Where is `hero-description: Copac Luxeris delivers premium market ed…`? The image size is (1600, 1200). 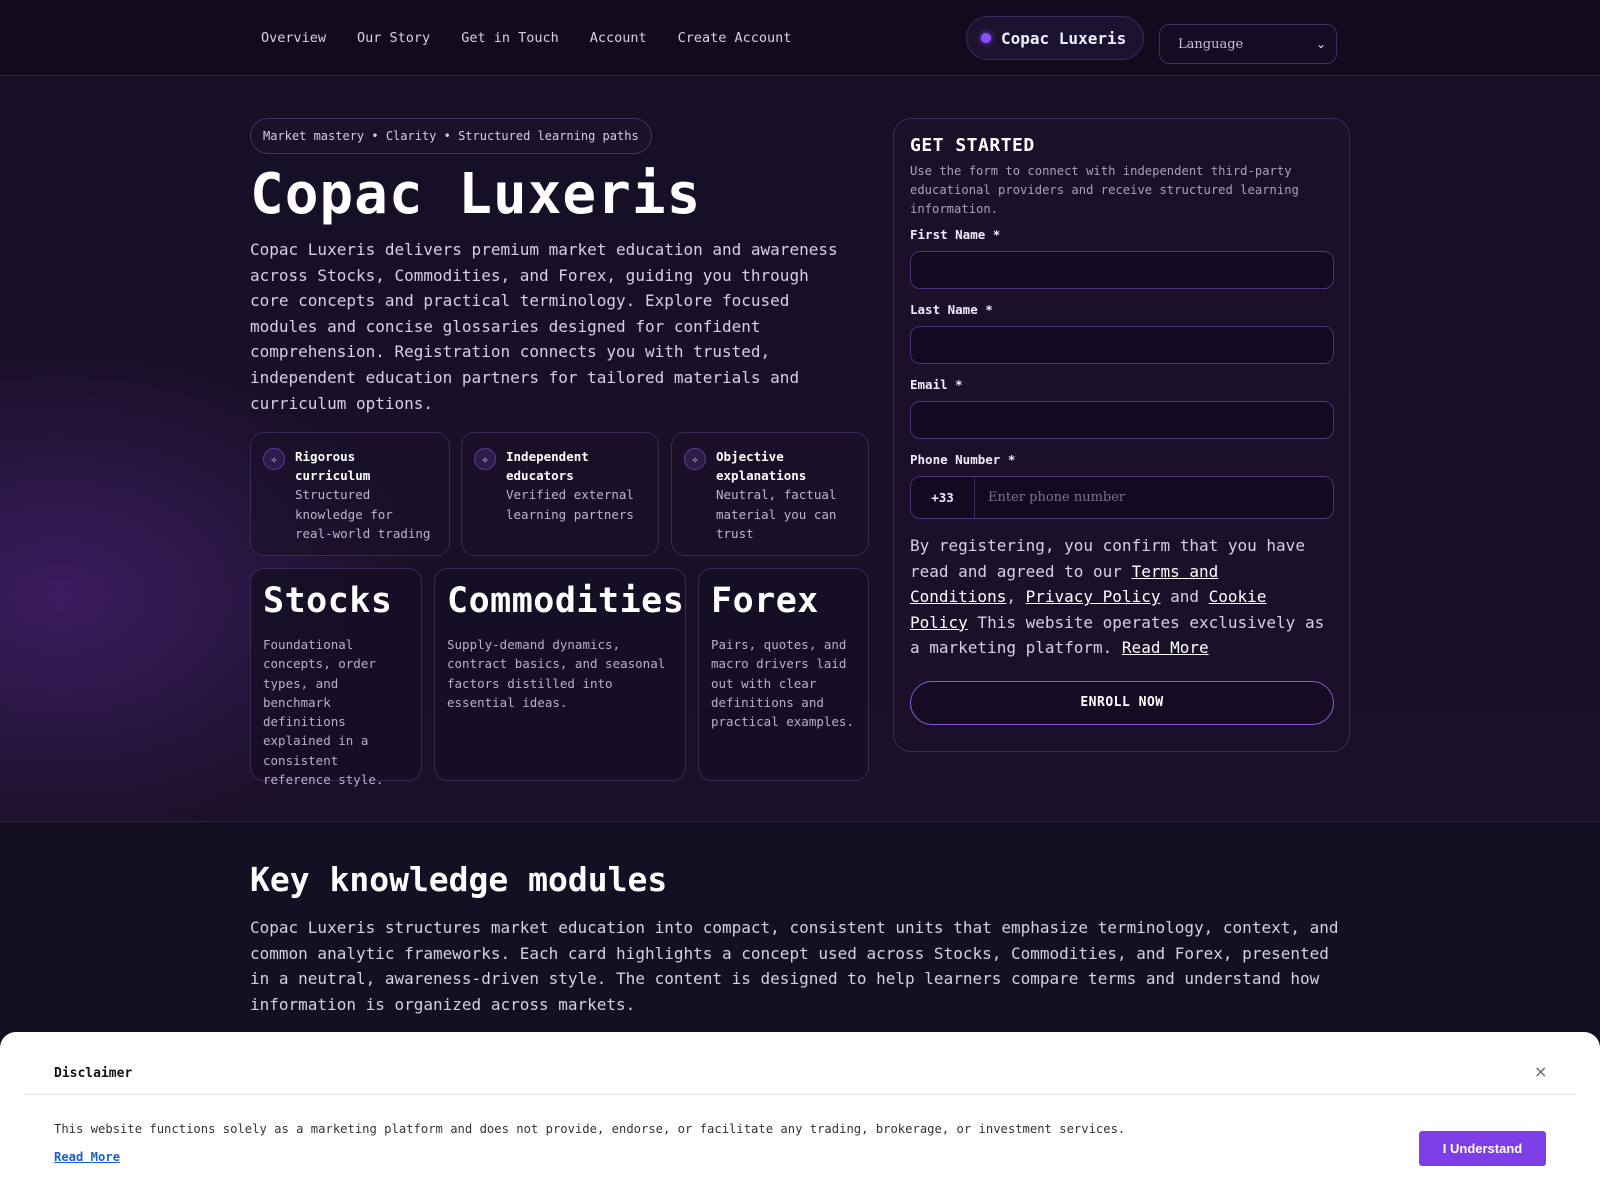 hero-description: Copac Luxeris delivers premium market ed… is located at coordinates (544, 326).